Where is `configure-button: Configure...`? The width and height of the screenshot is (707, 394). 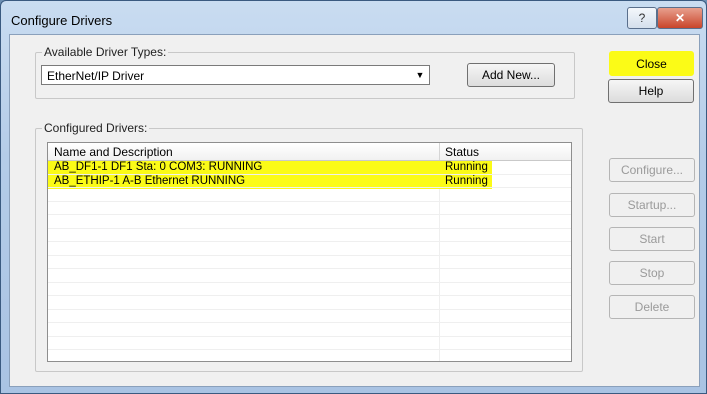
configure-button: Configure... is located at coordinates (652, 170).